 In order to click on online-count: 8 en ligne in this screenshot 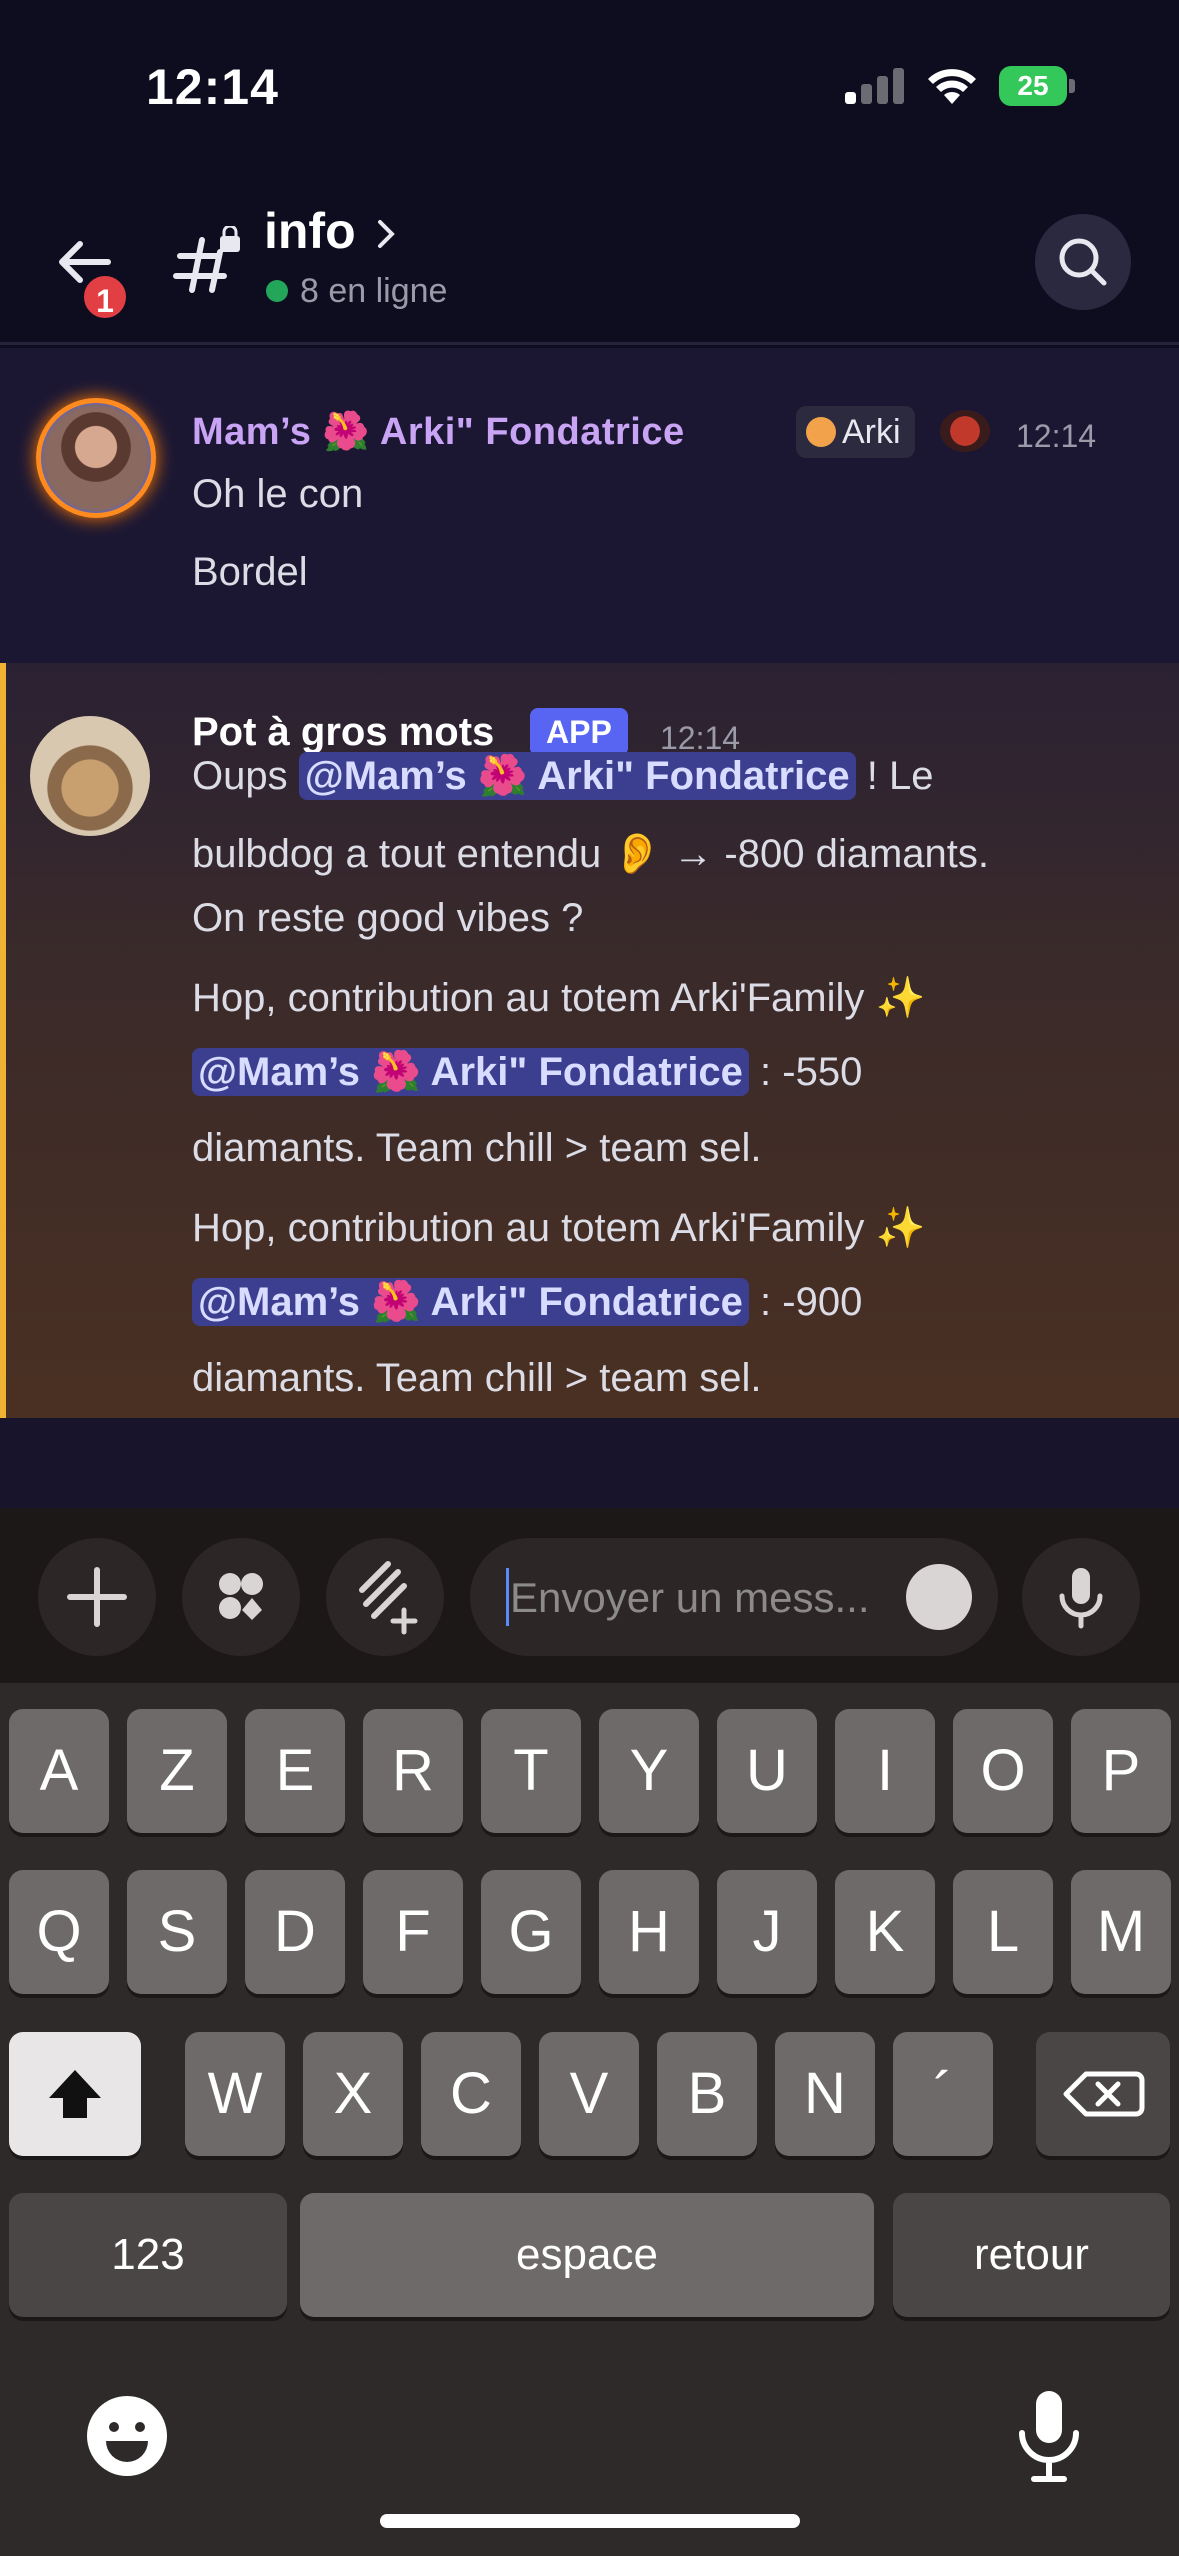, I will do `click(374, 291)`.